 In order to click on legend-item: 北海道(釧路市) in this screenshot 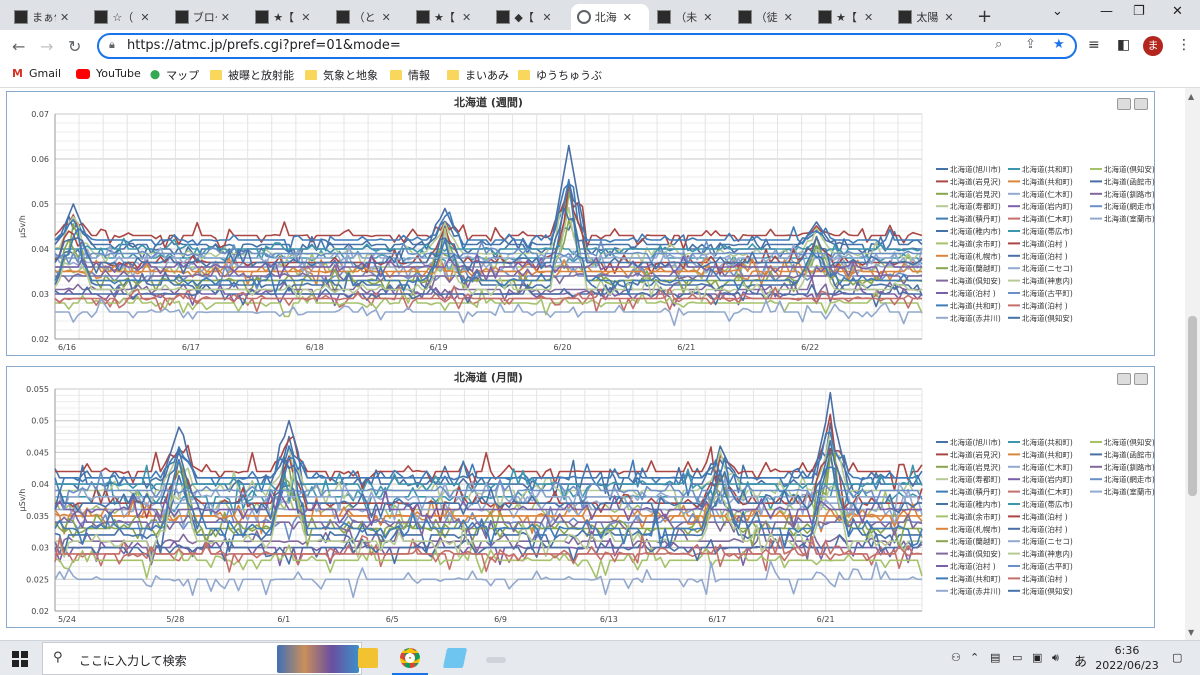, I will do `click(1122, 194)`.